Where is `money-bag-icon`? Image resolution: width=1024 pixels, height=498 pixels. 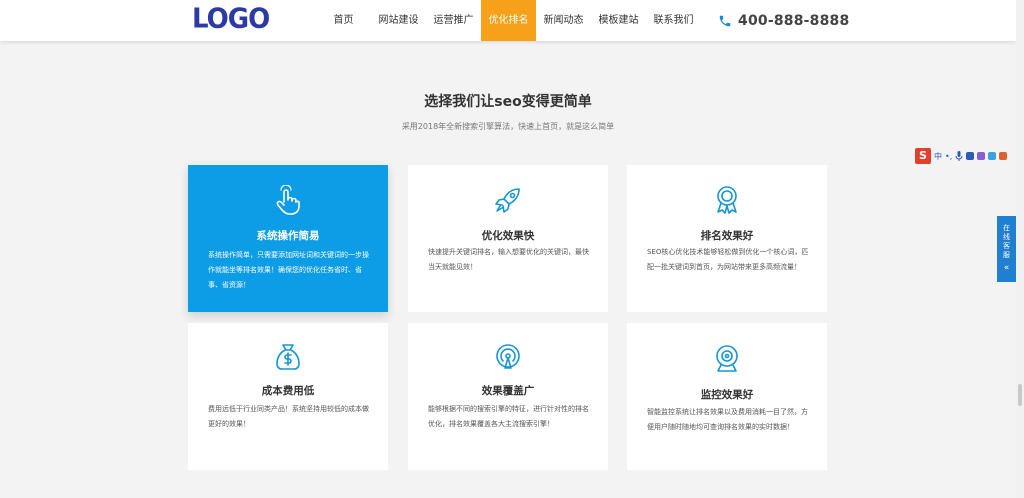
money-bag-icon is located at coordinates (288, 357).